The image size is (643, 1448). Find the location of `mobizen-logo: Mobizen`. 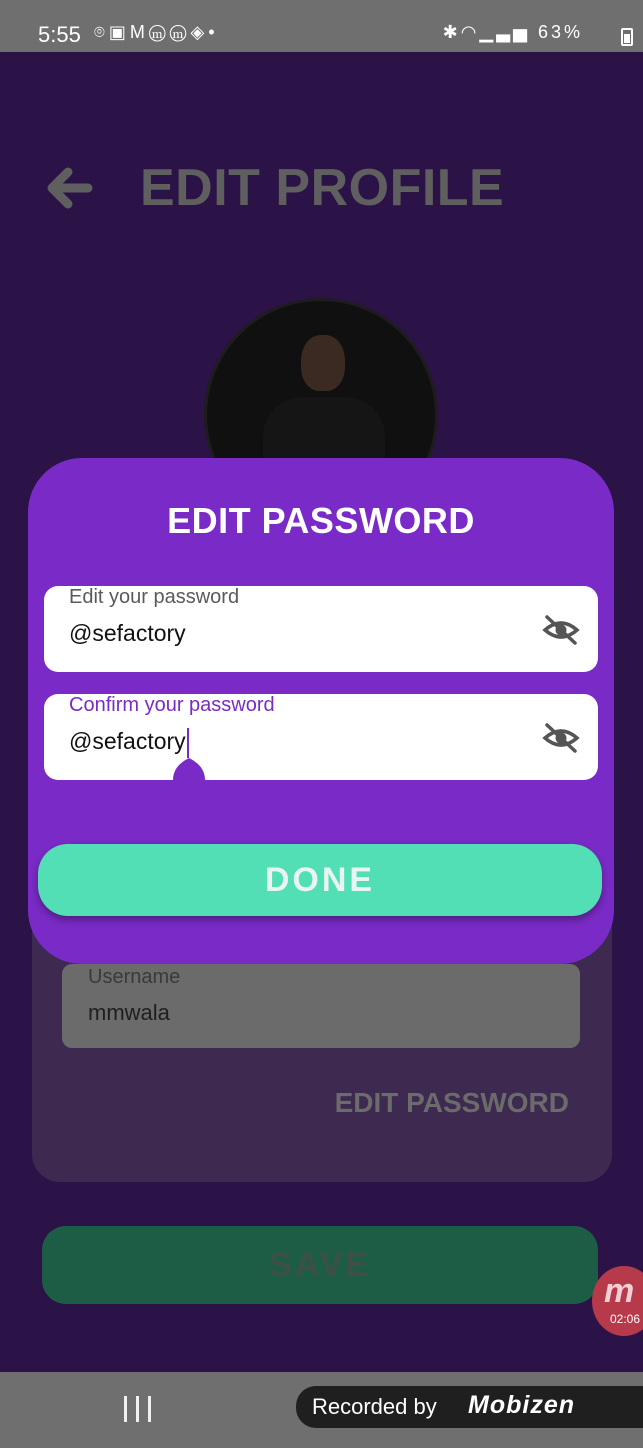

mobizen-logo: Mobizen is located at coordinates (521, 1405).